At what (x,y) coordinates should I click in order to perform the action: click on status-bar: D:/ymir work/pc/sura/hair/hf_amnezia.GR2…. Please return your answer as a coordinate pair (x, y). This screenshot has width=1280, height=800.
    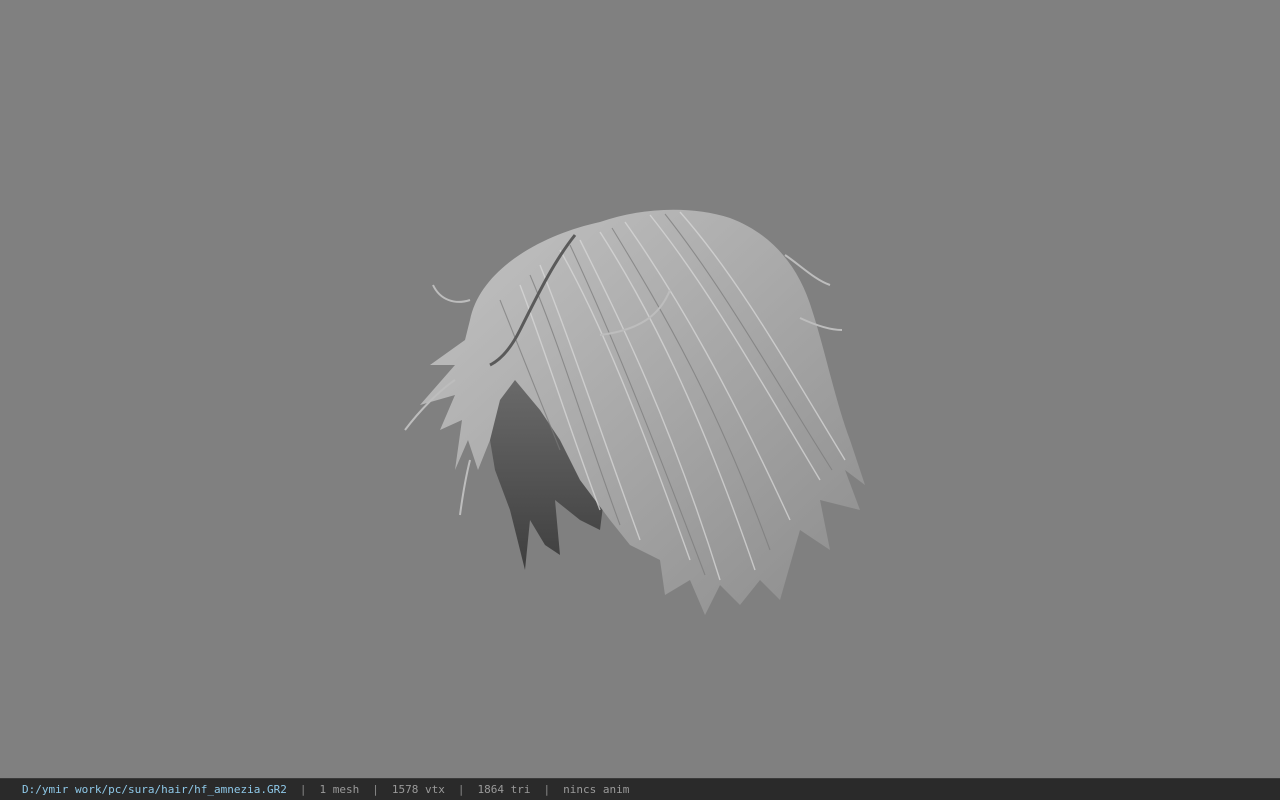
    Looking at the image, I should click on (640, 789).